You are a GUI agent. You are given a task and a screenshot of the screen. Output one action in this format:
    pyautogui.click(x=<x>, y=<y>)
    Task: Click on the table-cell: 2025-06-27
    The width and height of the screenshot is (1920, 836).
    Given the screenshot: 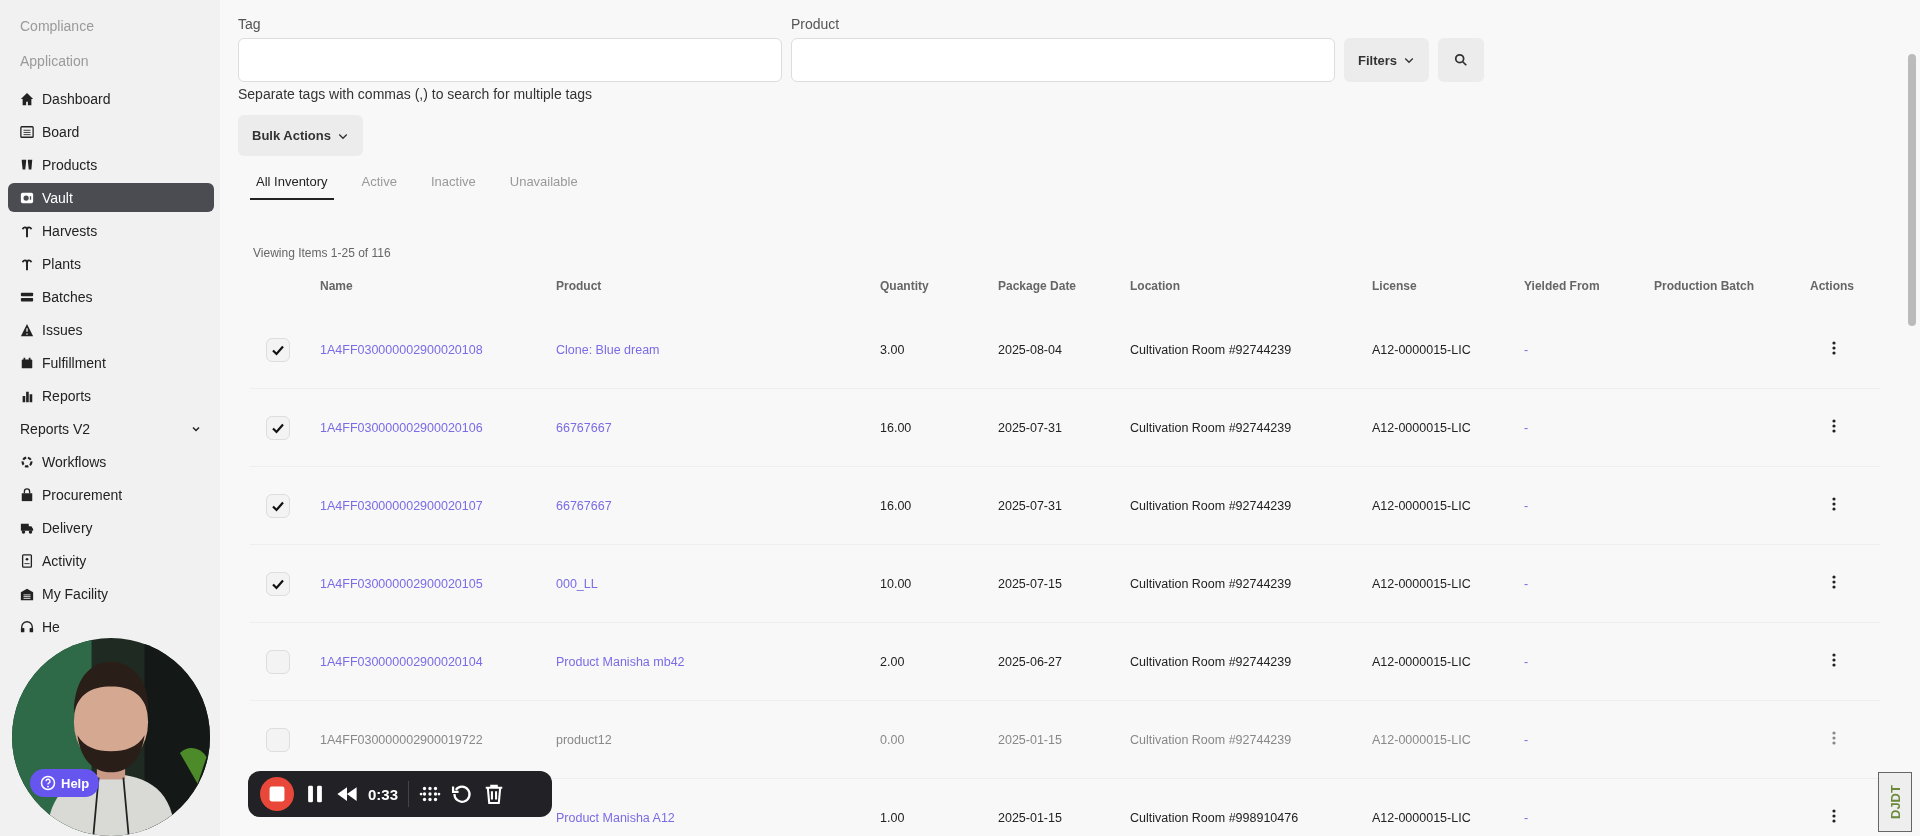 What is the action you would take?
    pyautogui.click(x=1030, y=661)
    